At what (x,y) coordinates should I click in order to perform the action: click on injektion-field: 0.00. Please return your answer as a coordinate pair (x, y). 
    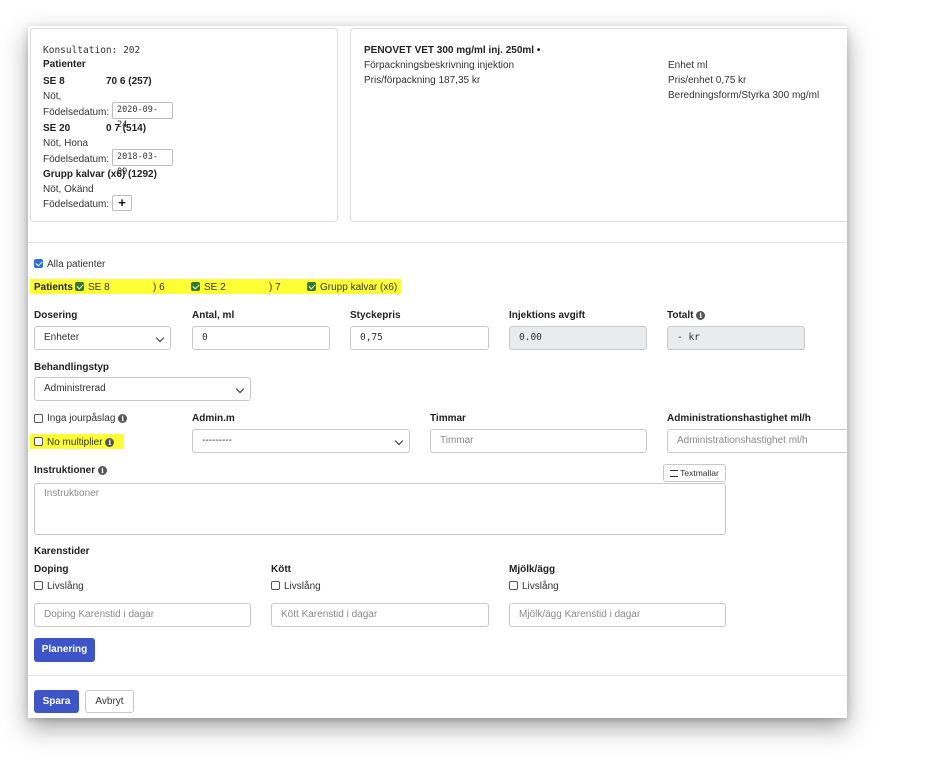
    Looking at the image, I should click on (578, 338).